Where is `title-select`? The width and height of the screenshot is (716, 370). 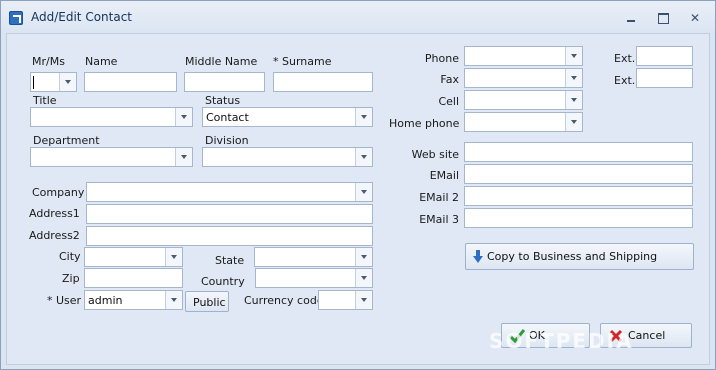
title-select is located at coordinates (111, 117).